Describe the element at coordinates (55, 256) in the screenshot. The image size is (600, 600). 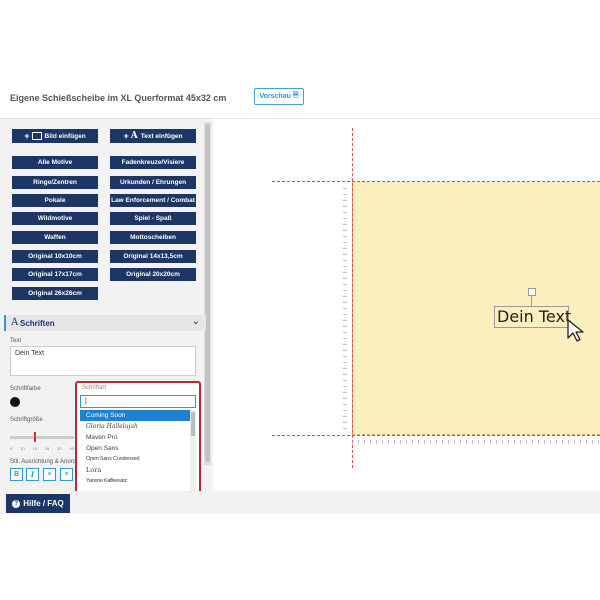
I see `category-original-10x10: Original 10x10cm` at that location.